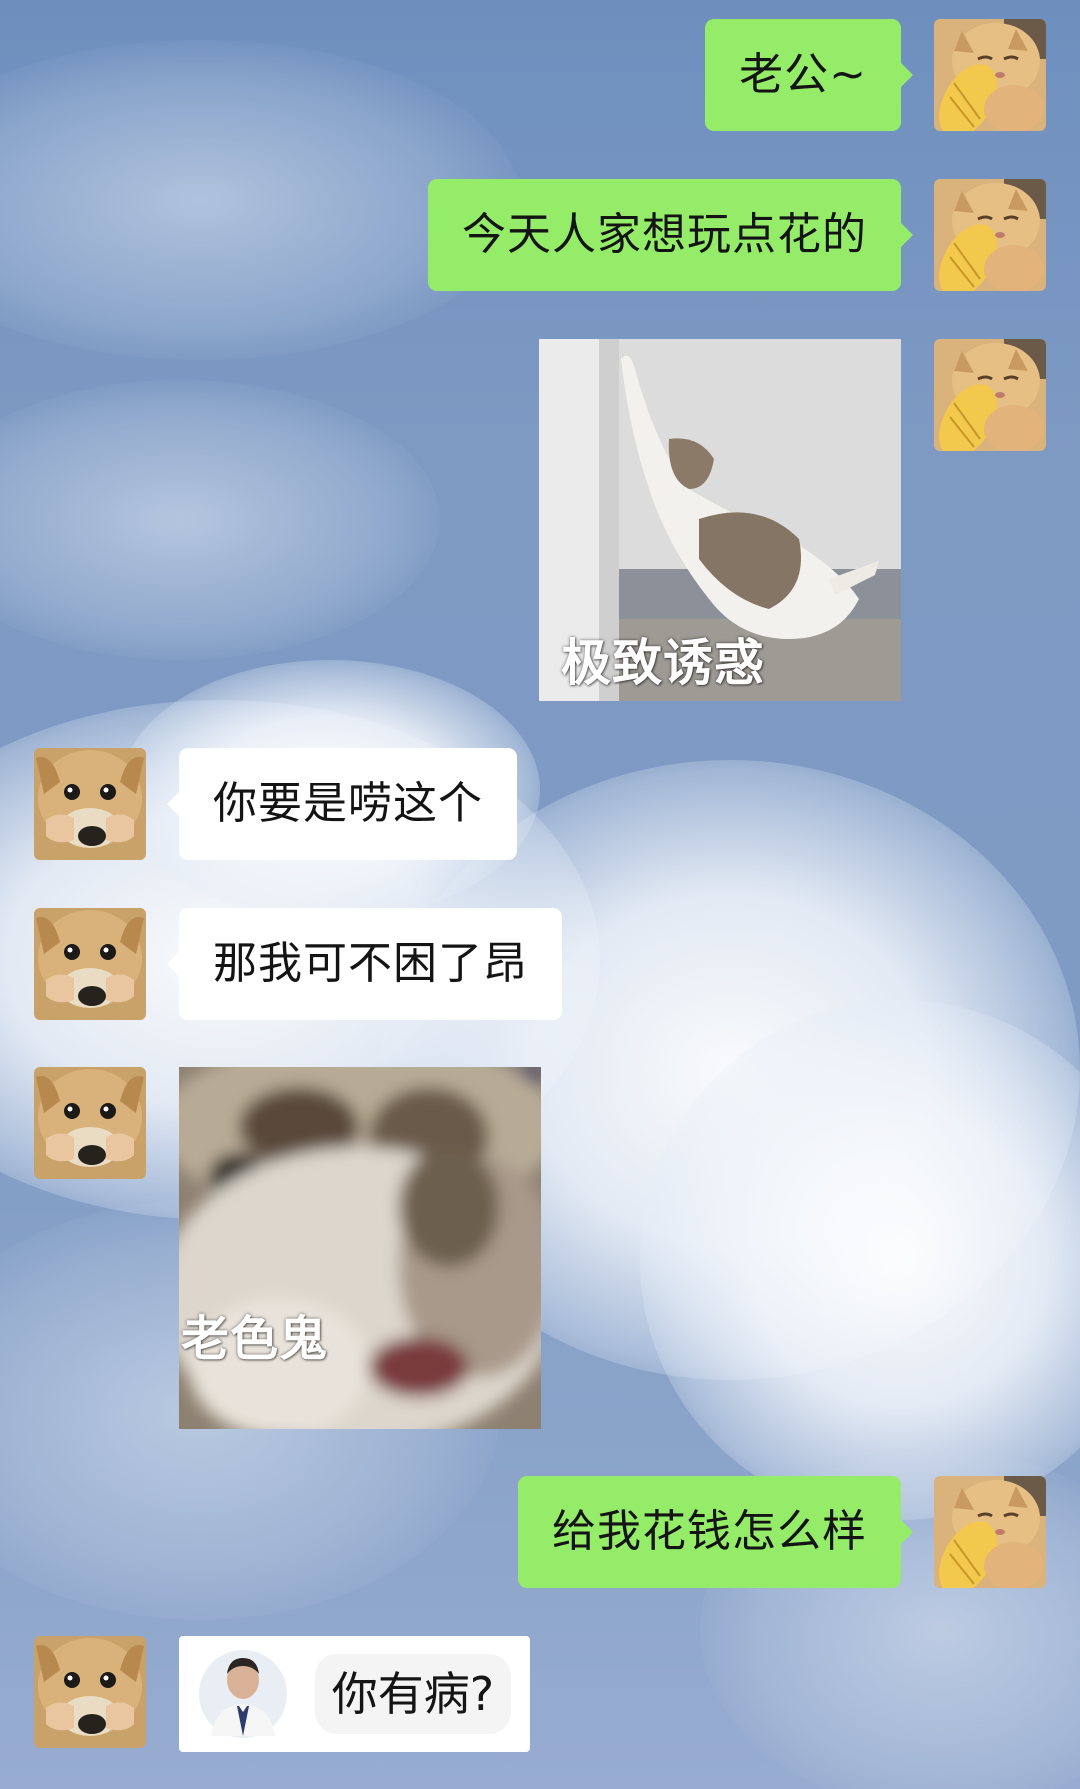 The width and height of the screenshot is (1080, 1789). I want to click on blurry-cat-face-image, so click(360, 1248).